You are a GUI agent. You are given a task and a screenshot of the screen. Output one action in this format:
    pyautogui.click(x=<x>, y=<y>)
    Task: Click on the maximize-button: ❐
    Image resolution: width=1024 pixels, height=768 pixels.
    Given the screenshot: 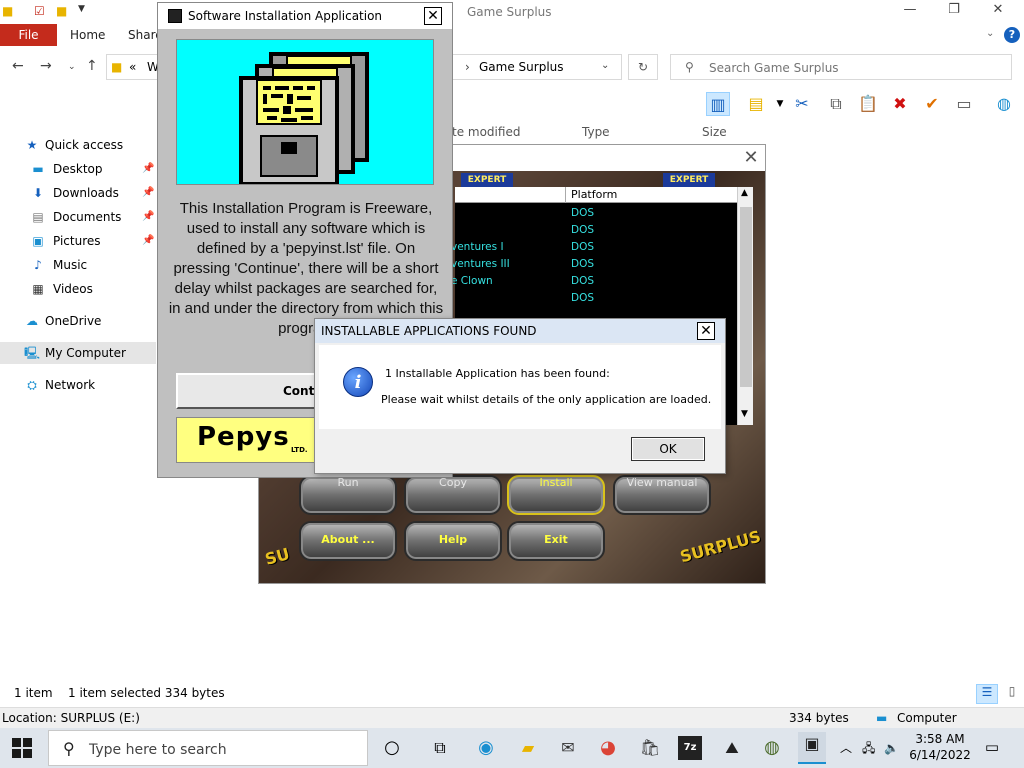 What is the action you would take?
    pyautogui.click(x=954, y=12)
    